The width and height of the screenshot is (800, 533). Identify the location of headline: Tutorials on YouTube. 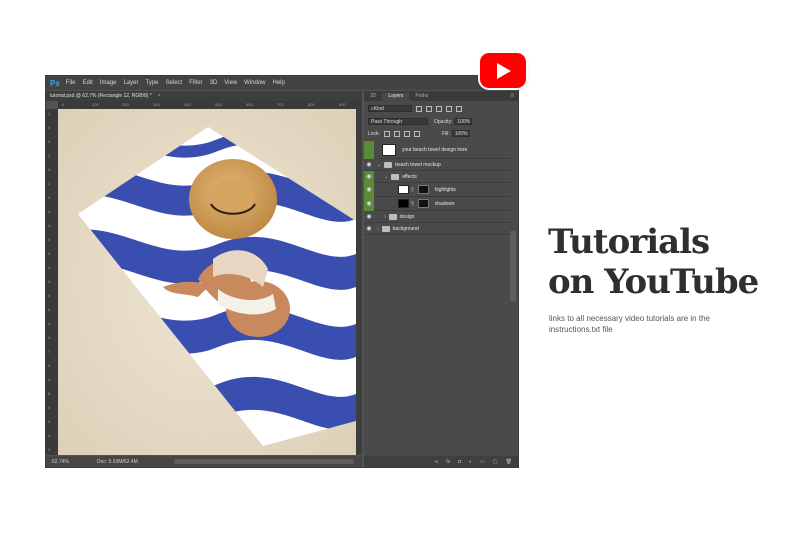
(668, 262).